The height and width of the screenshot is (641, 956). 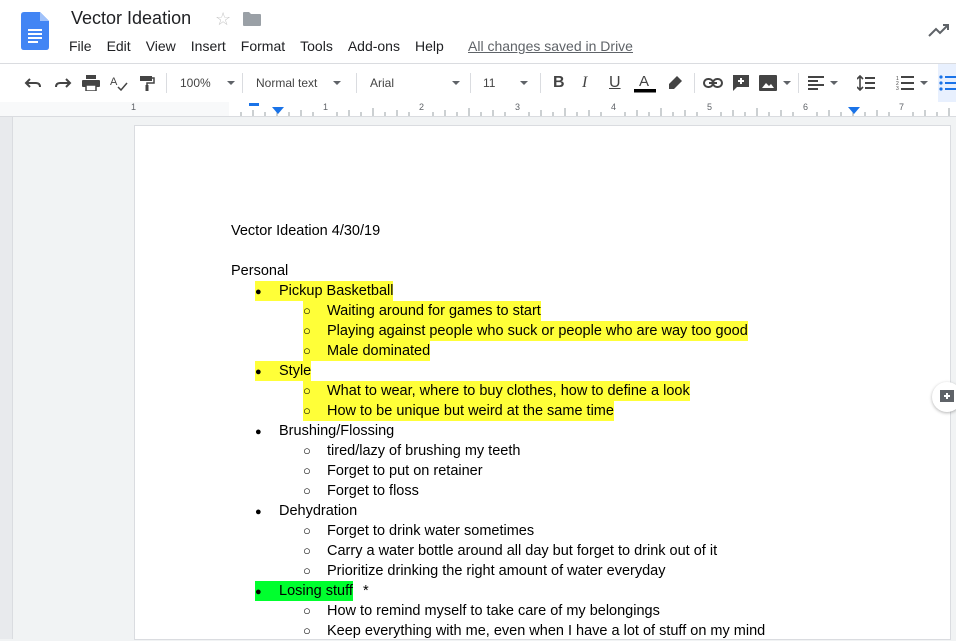 What do you see at coordinates (147, 83) in the screenshot?
I see `paint-format-icon` at bounding box center [147, 83].